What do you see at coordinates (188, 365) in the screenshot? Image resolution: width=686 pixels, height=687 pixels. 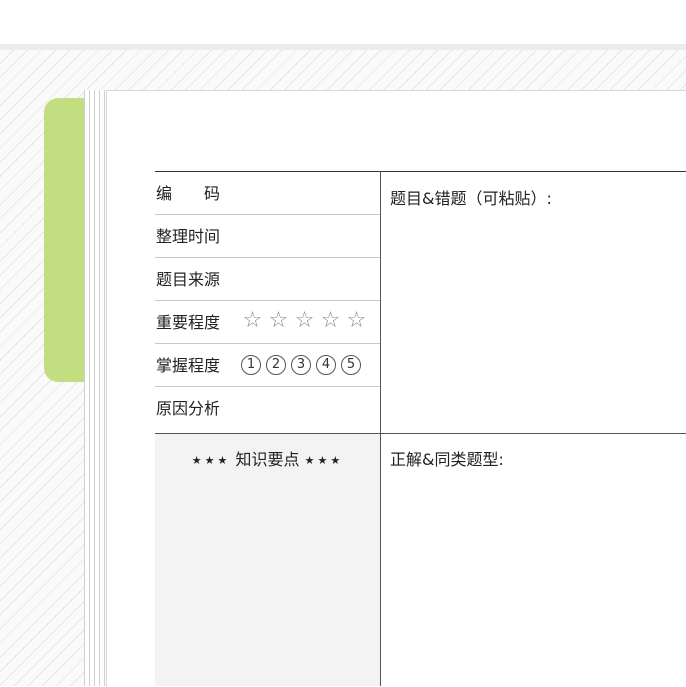 I see `row-label: 掌握程度` at bounding box center [188, 365].